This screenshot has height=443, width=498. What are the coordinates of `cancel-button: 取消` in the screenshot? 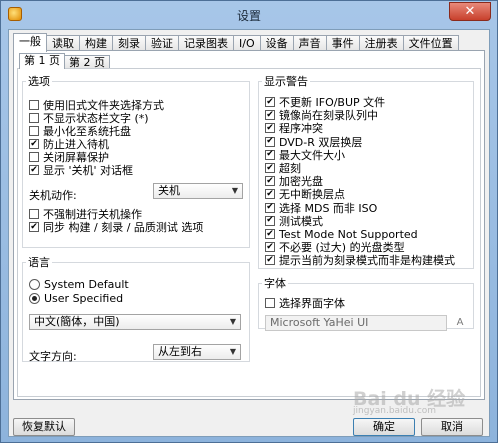 It's located at (452, 427).